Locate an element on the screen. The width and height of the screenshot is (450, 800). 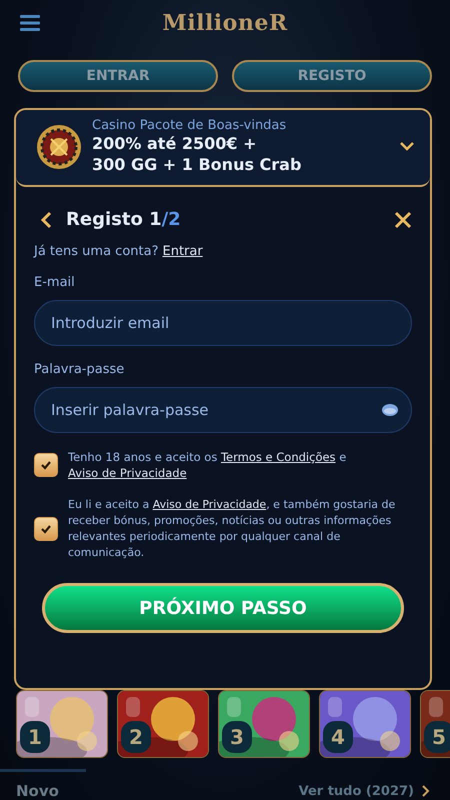
game-tile: 5 is located at coordinates (435, 724).